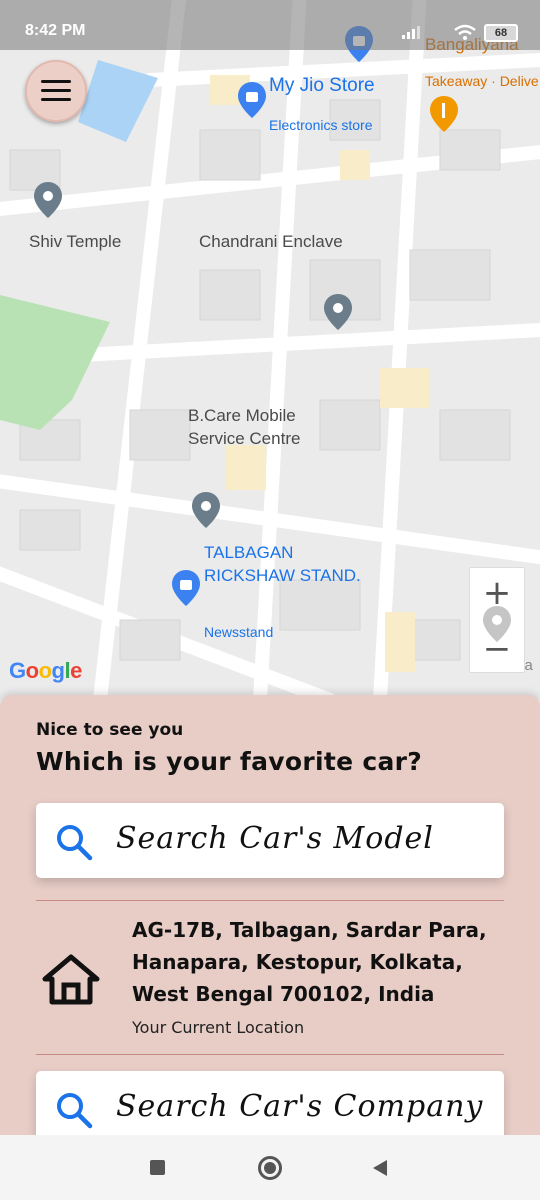 Image resolution: width=540 pixels, height=1200 pixels. I want to click on system-nav-bar, so click(270, 1167).